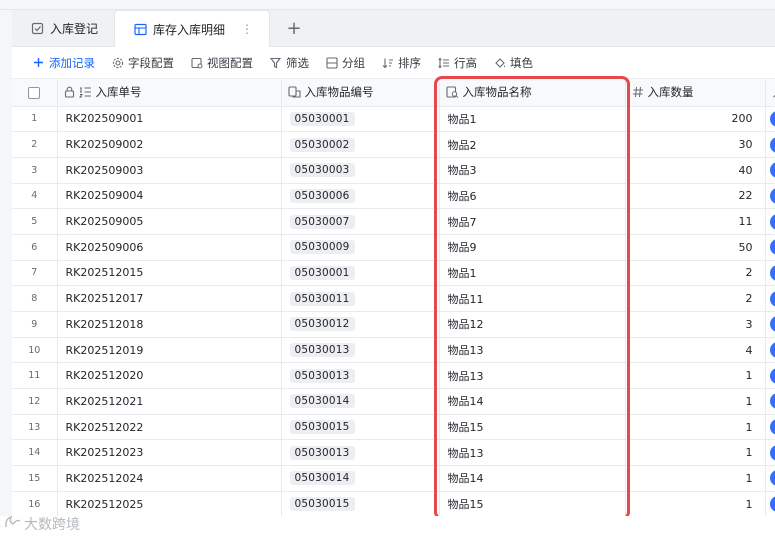 Image resolution: width=775 pixels, height=541 pixels. I want to click on table-row: 15 RK202512024 05030014 物品14 1, so click(393, 478).